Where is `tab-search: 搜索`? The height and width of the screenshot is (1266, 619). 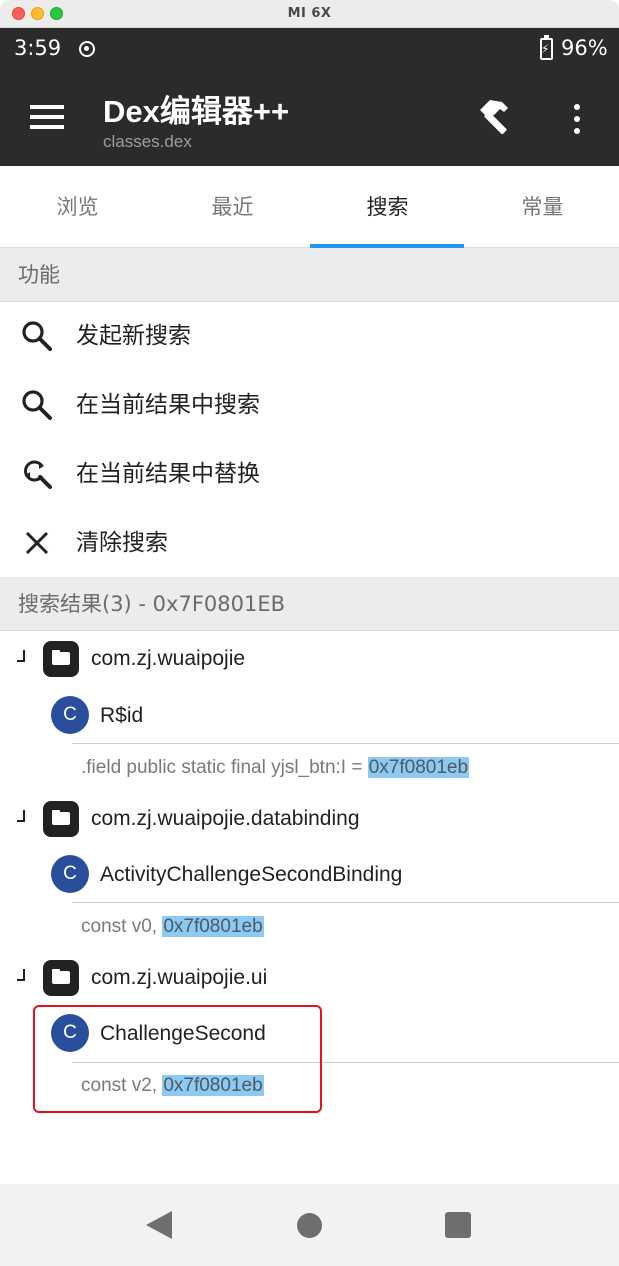
tab-search: 搜索 is located at coordinates (387, 207).